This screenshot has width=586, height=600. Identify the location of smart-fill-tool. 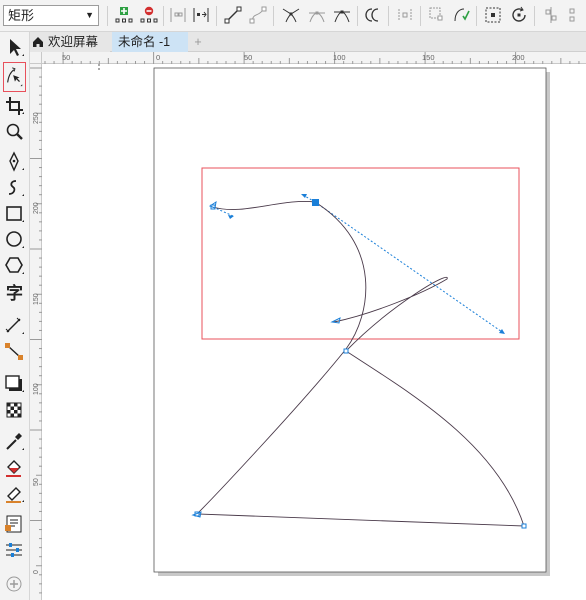
(14, 494).